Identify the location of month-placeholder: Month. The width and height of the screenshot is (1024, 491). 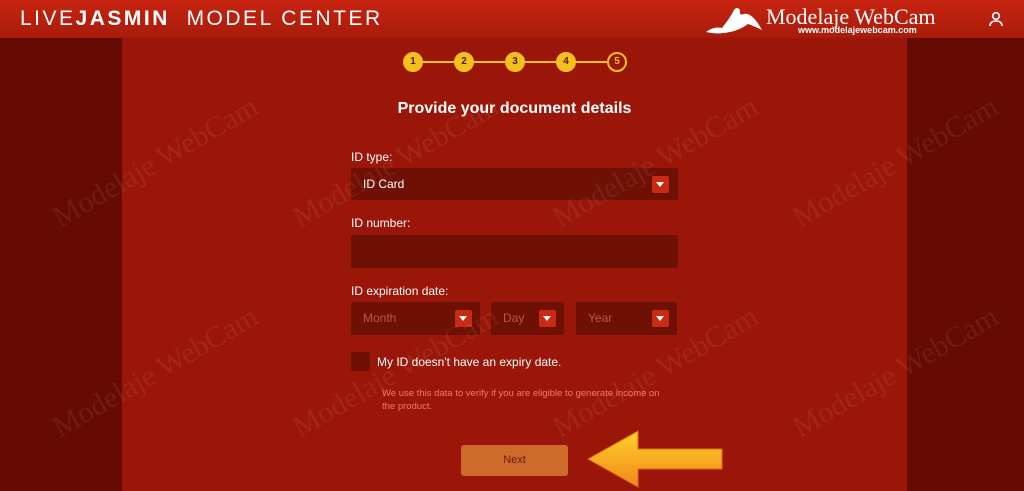
(380, 318).